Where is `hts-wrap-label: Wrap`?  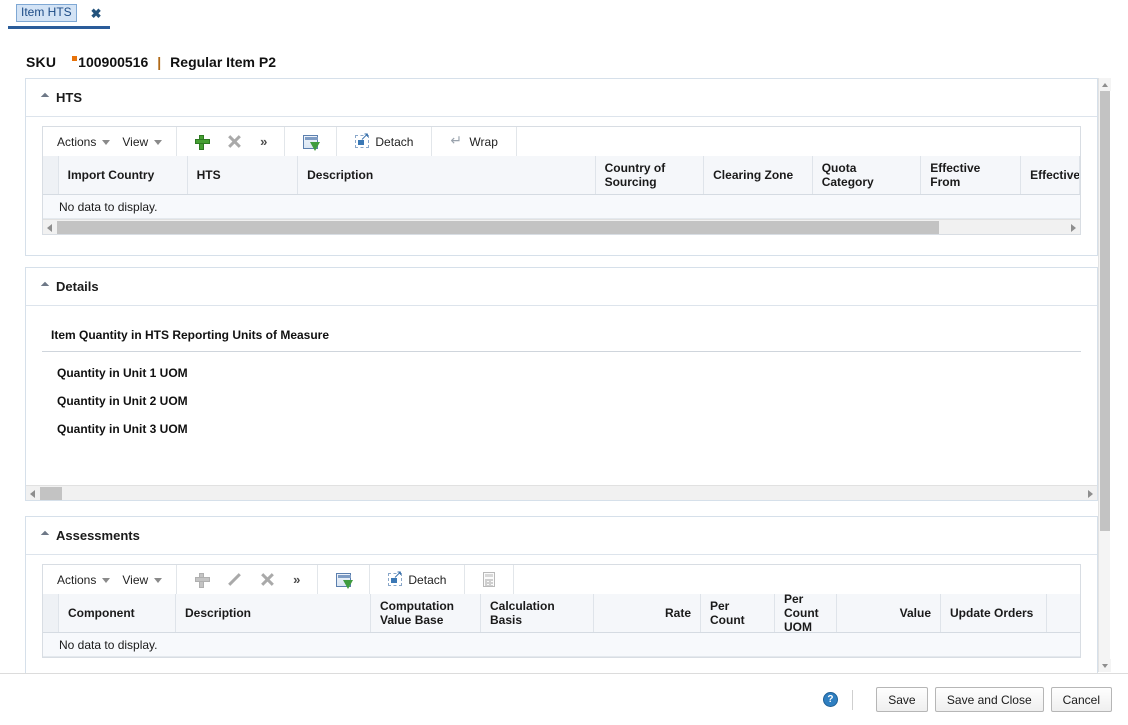
hts-wrap-label: Wrap is located at coordinates (483, 141).